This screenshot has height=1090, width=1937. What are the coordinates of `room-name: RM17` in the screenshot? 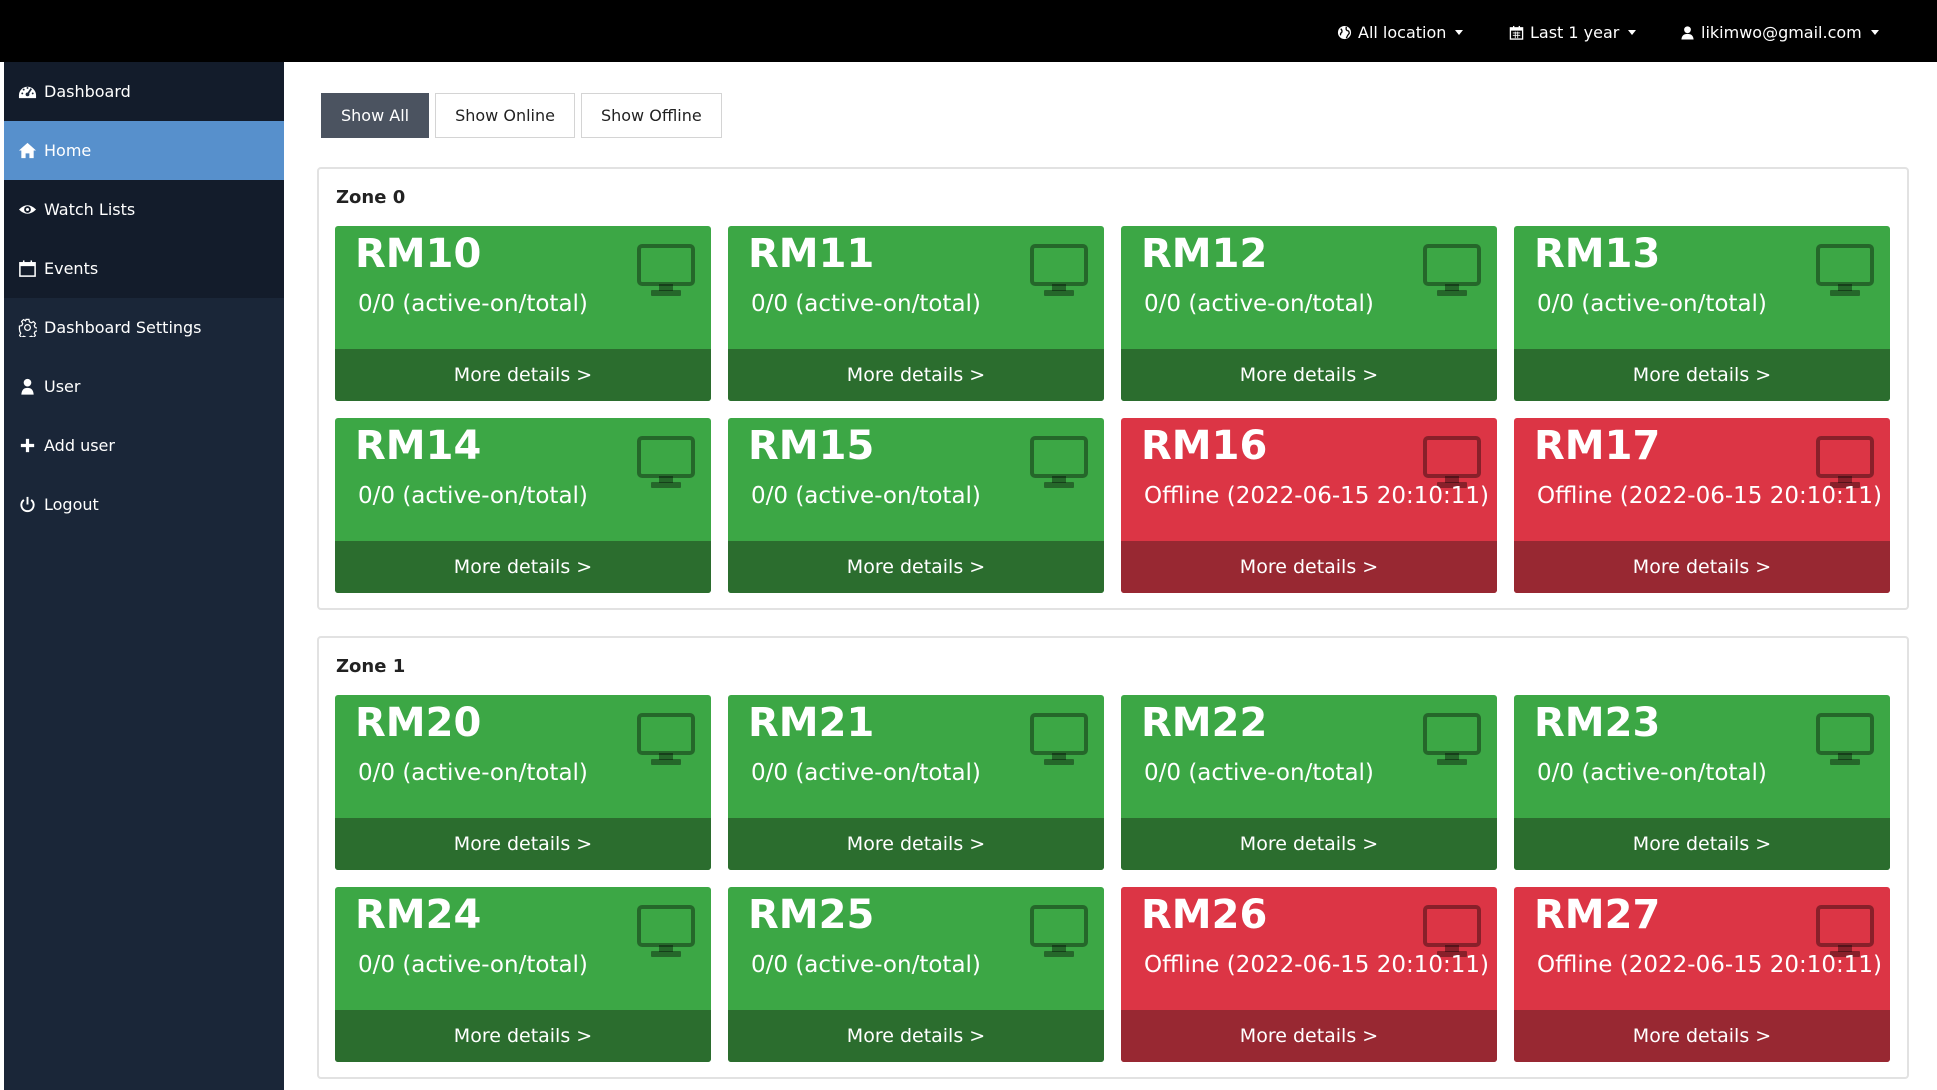 It's located at (1597, 446).